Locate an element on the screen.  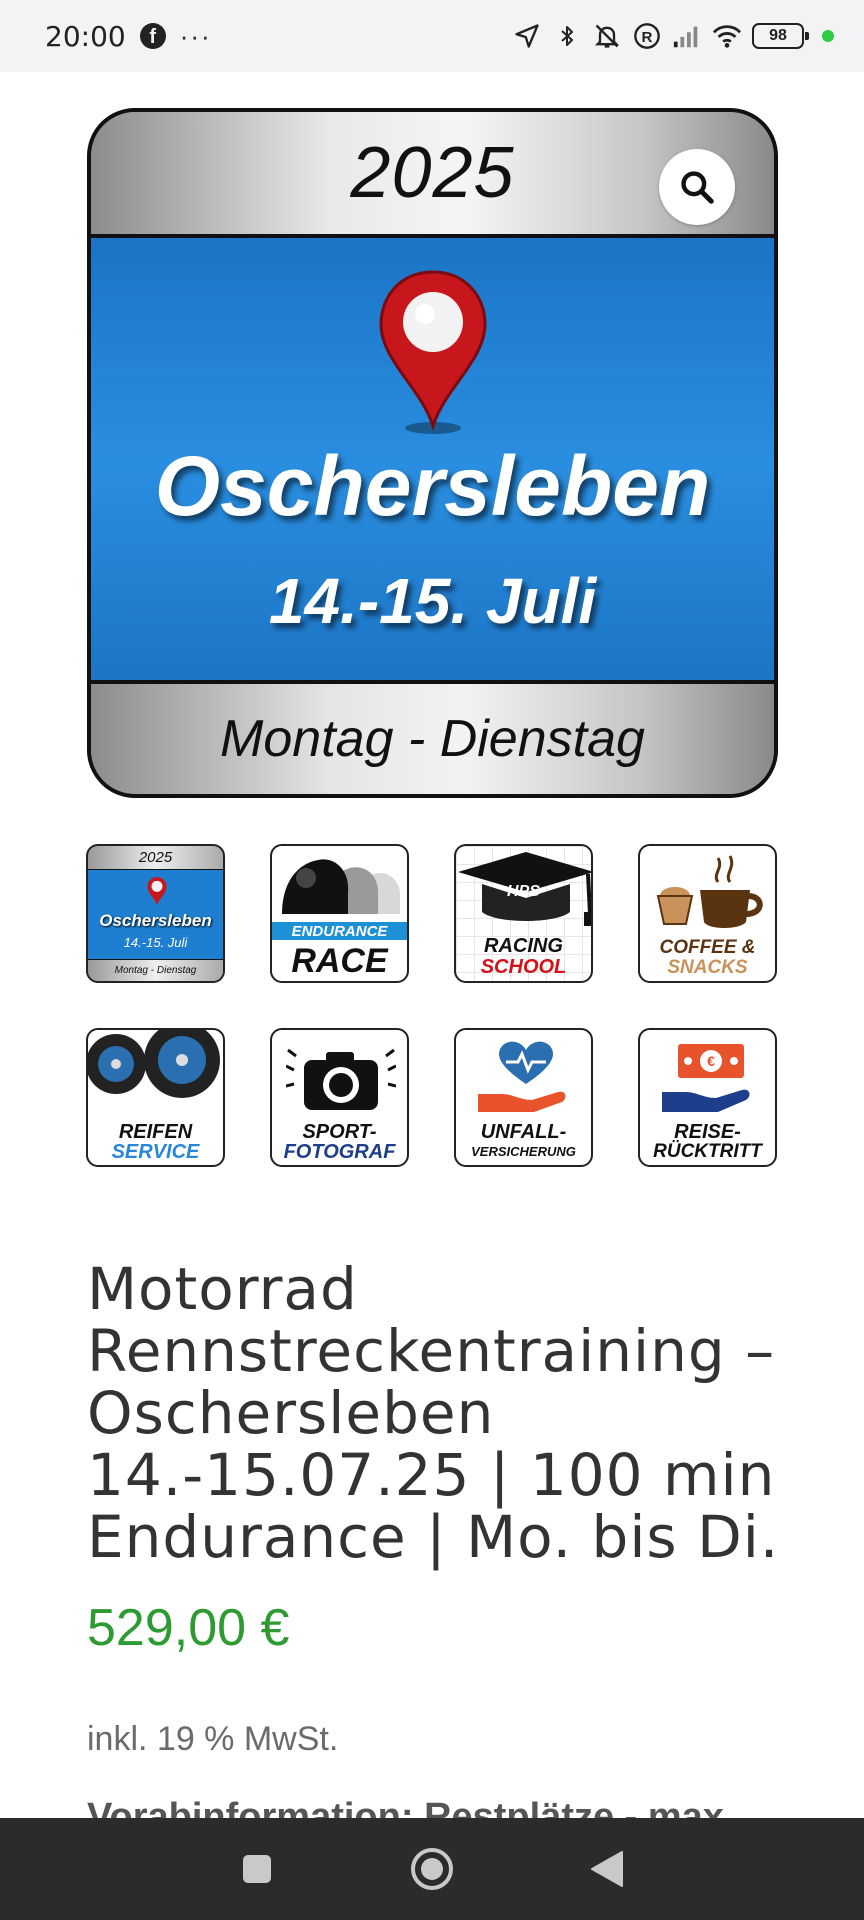
thumb-coffee-line2: SNACKS is located at coordinates (707, 967).